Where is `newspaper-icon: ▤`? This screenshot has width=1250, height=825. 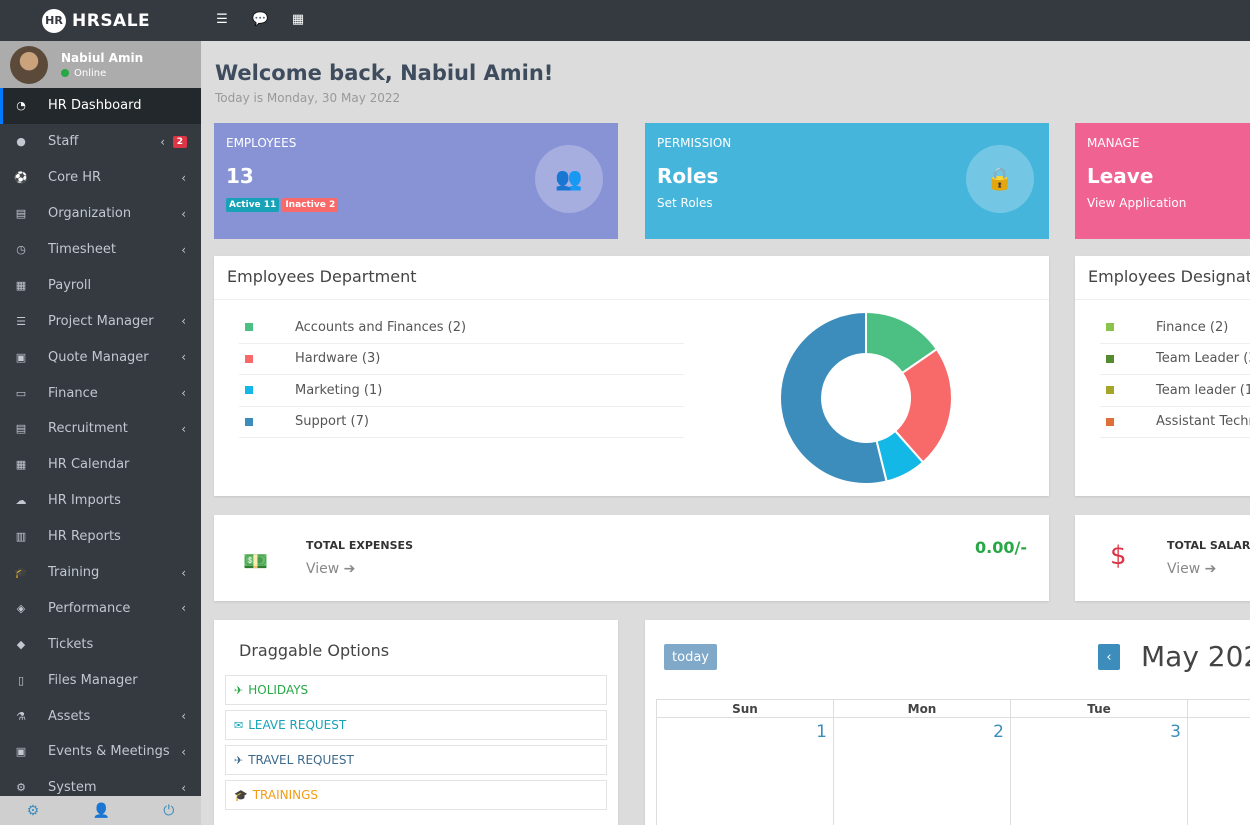 newspaper-icon: ▤ is located at coordinates (21, 429).